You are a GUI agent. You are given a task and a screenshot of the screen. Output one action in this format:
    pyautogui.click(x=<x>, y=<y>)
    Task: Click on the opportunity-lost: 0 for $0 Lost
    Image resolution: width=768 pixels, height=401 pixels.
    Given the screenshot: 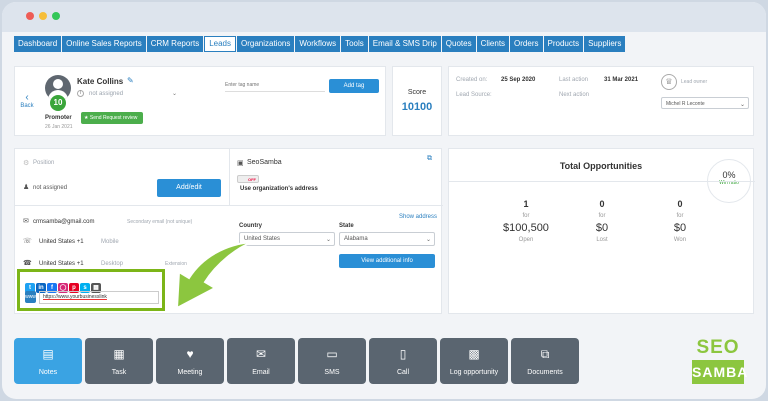 What is the action you would take?
    pyautogui.click(x=602, y=221)
    